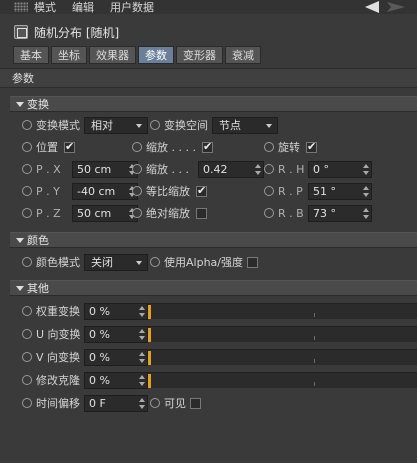  I want to click on rotation-row: 旋转, so click(290, 147).